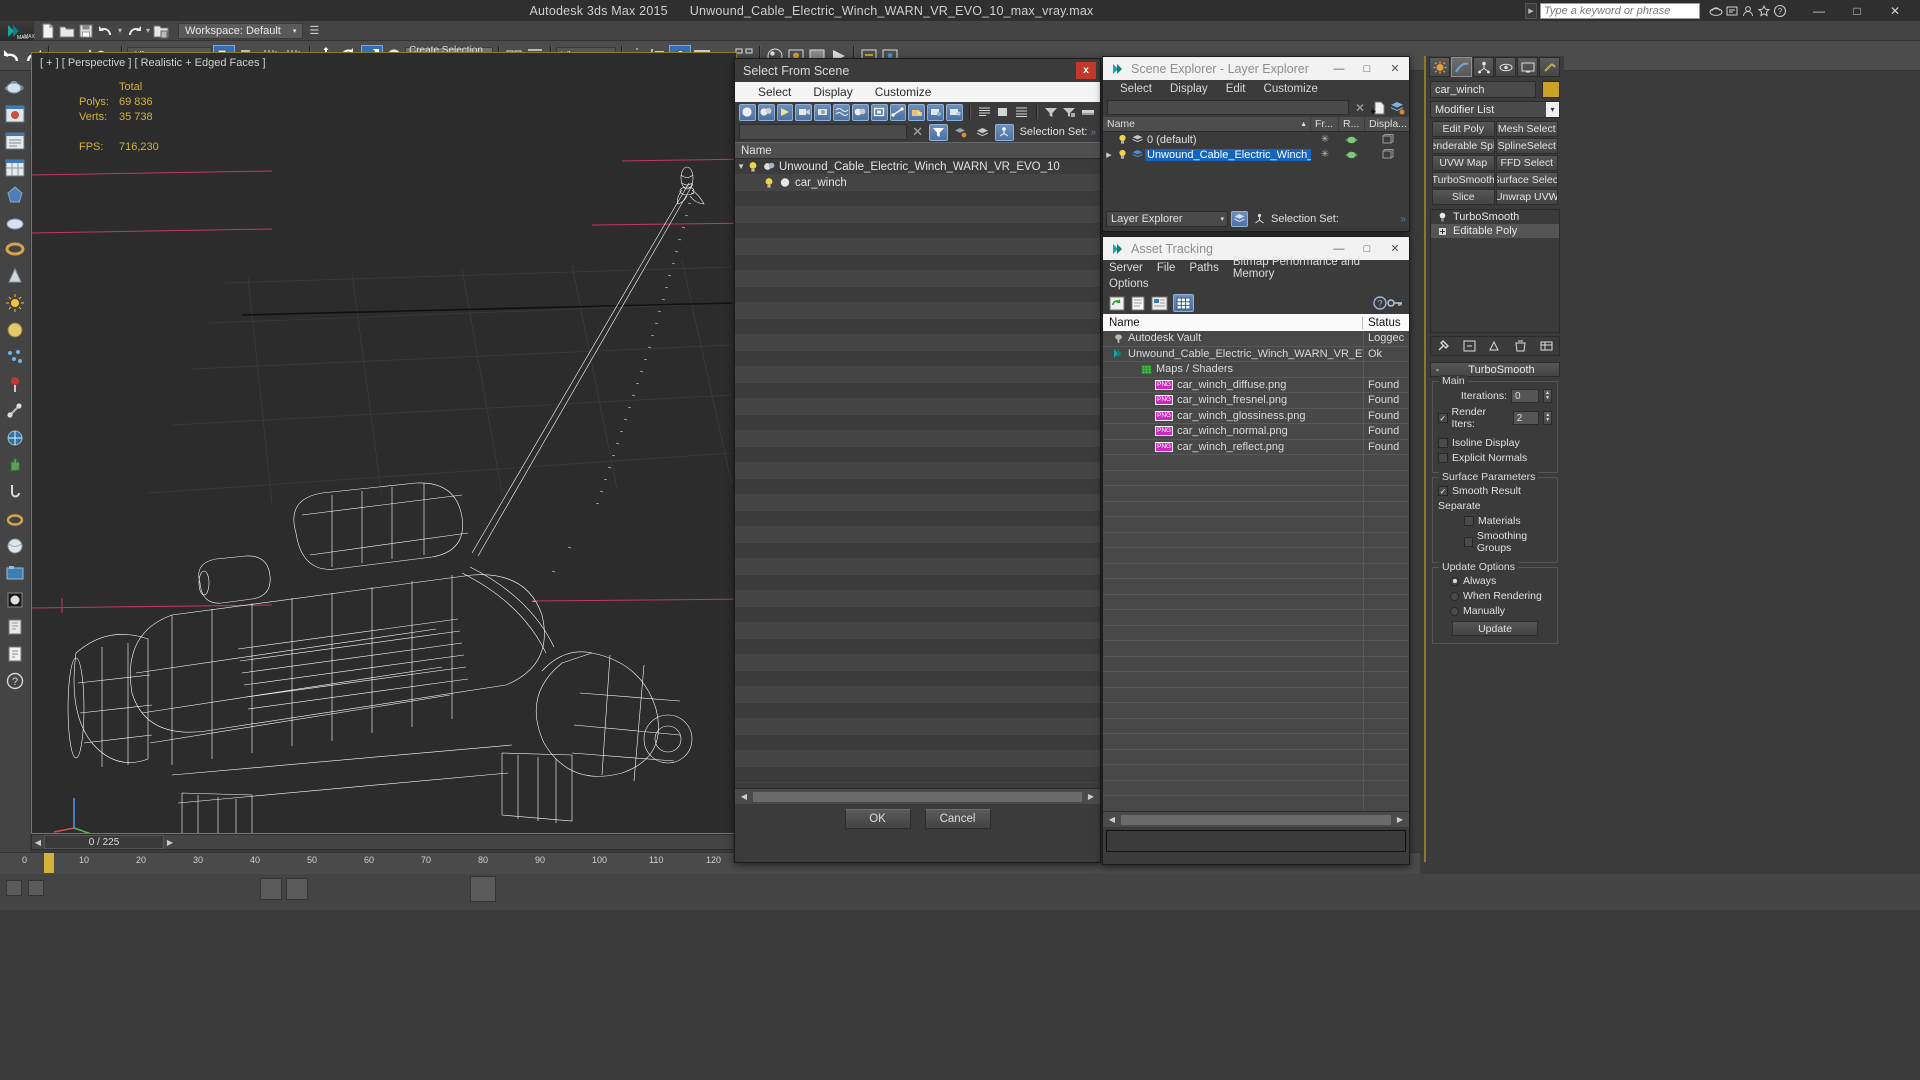 This screenshot has width=1920, height=1080. I want to click on filter-influences-icon, so click(954, 112).